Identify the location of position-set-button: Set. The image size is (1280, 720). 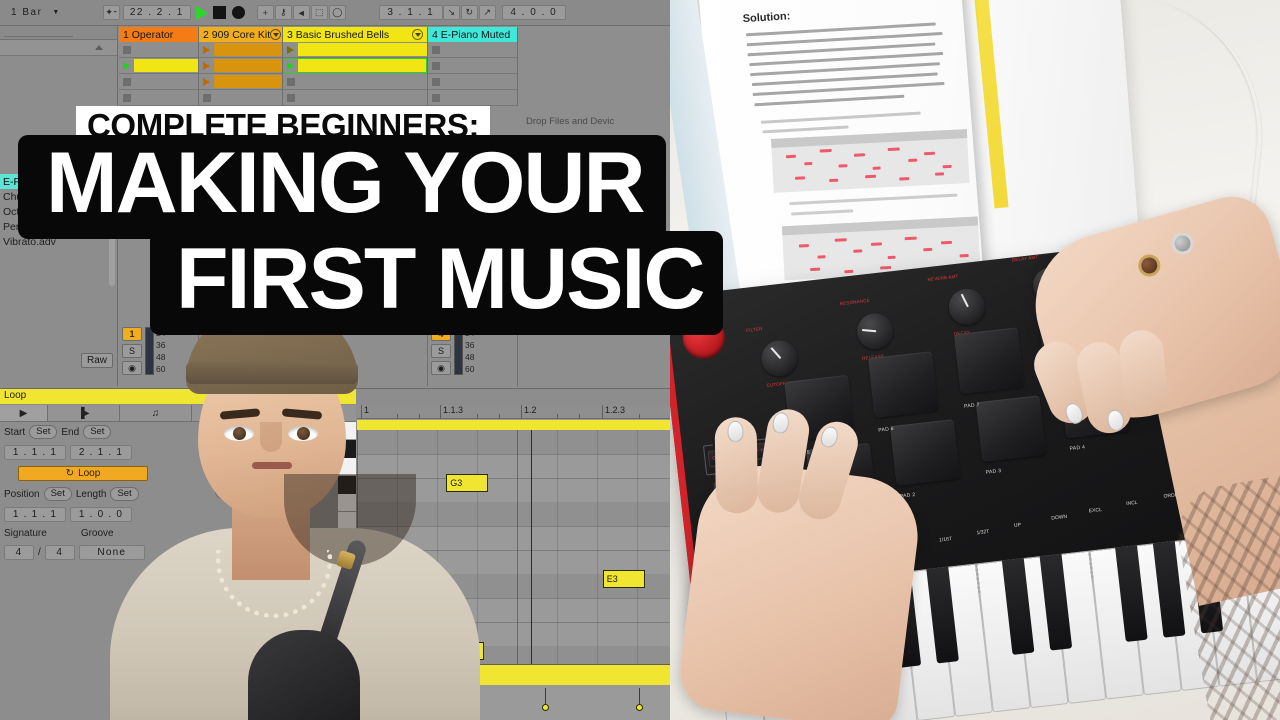
(57, 494).